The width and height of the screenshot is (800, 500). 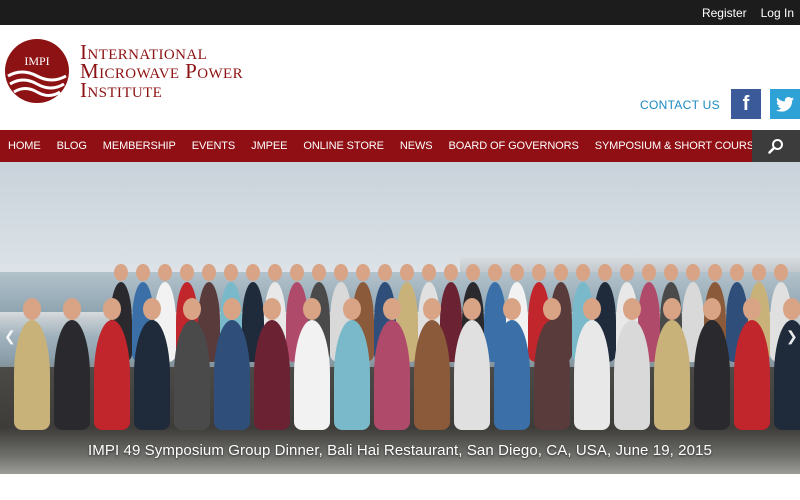 I want to click on top-bar: Register Log In, so click(x=400, y=12).